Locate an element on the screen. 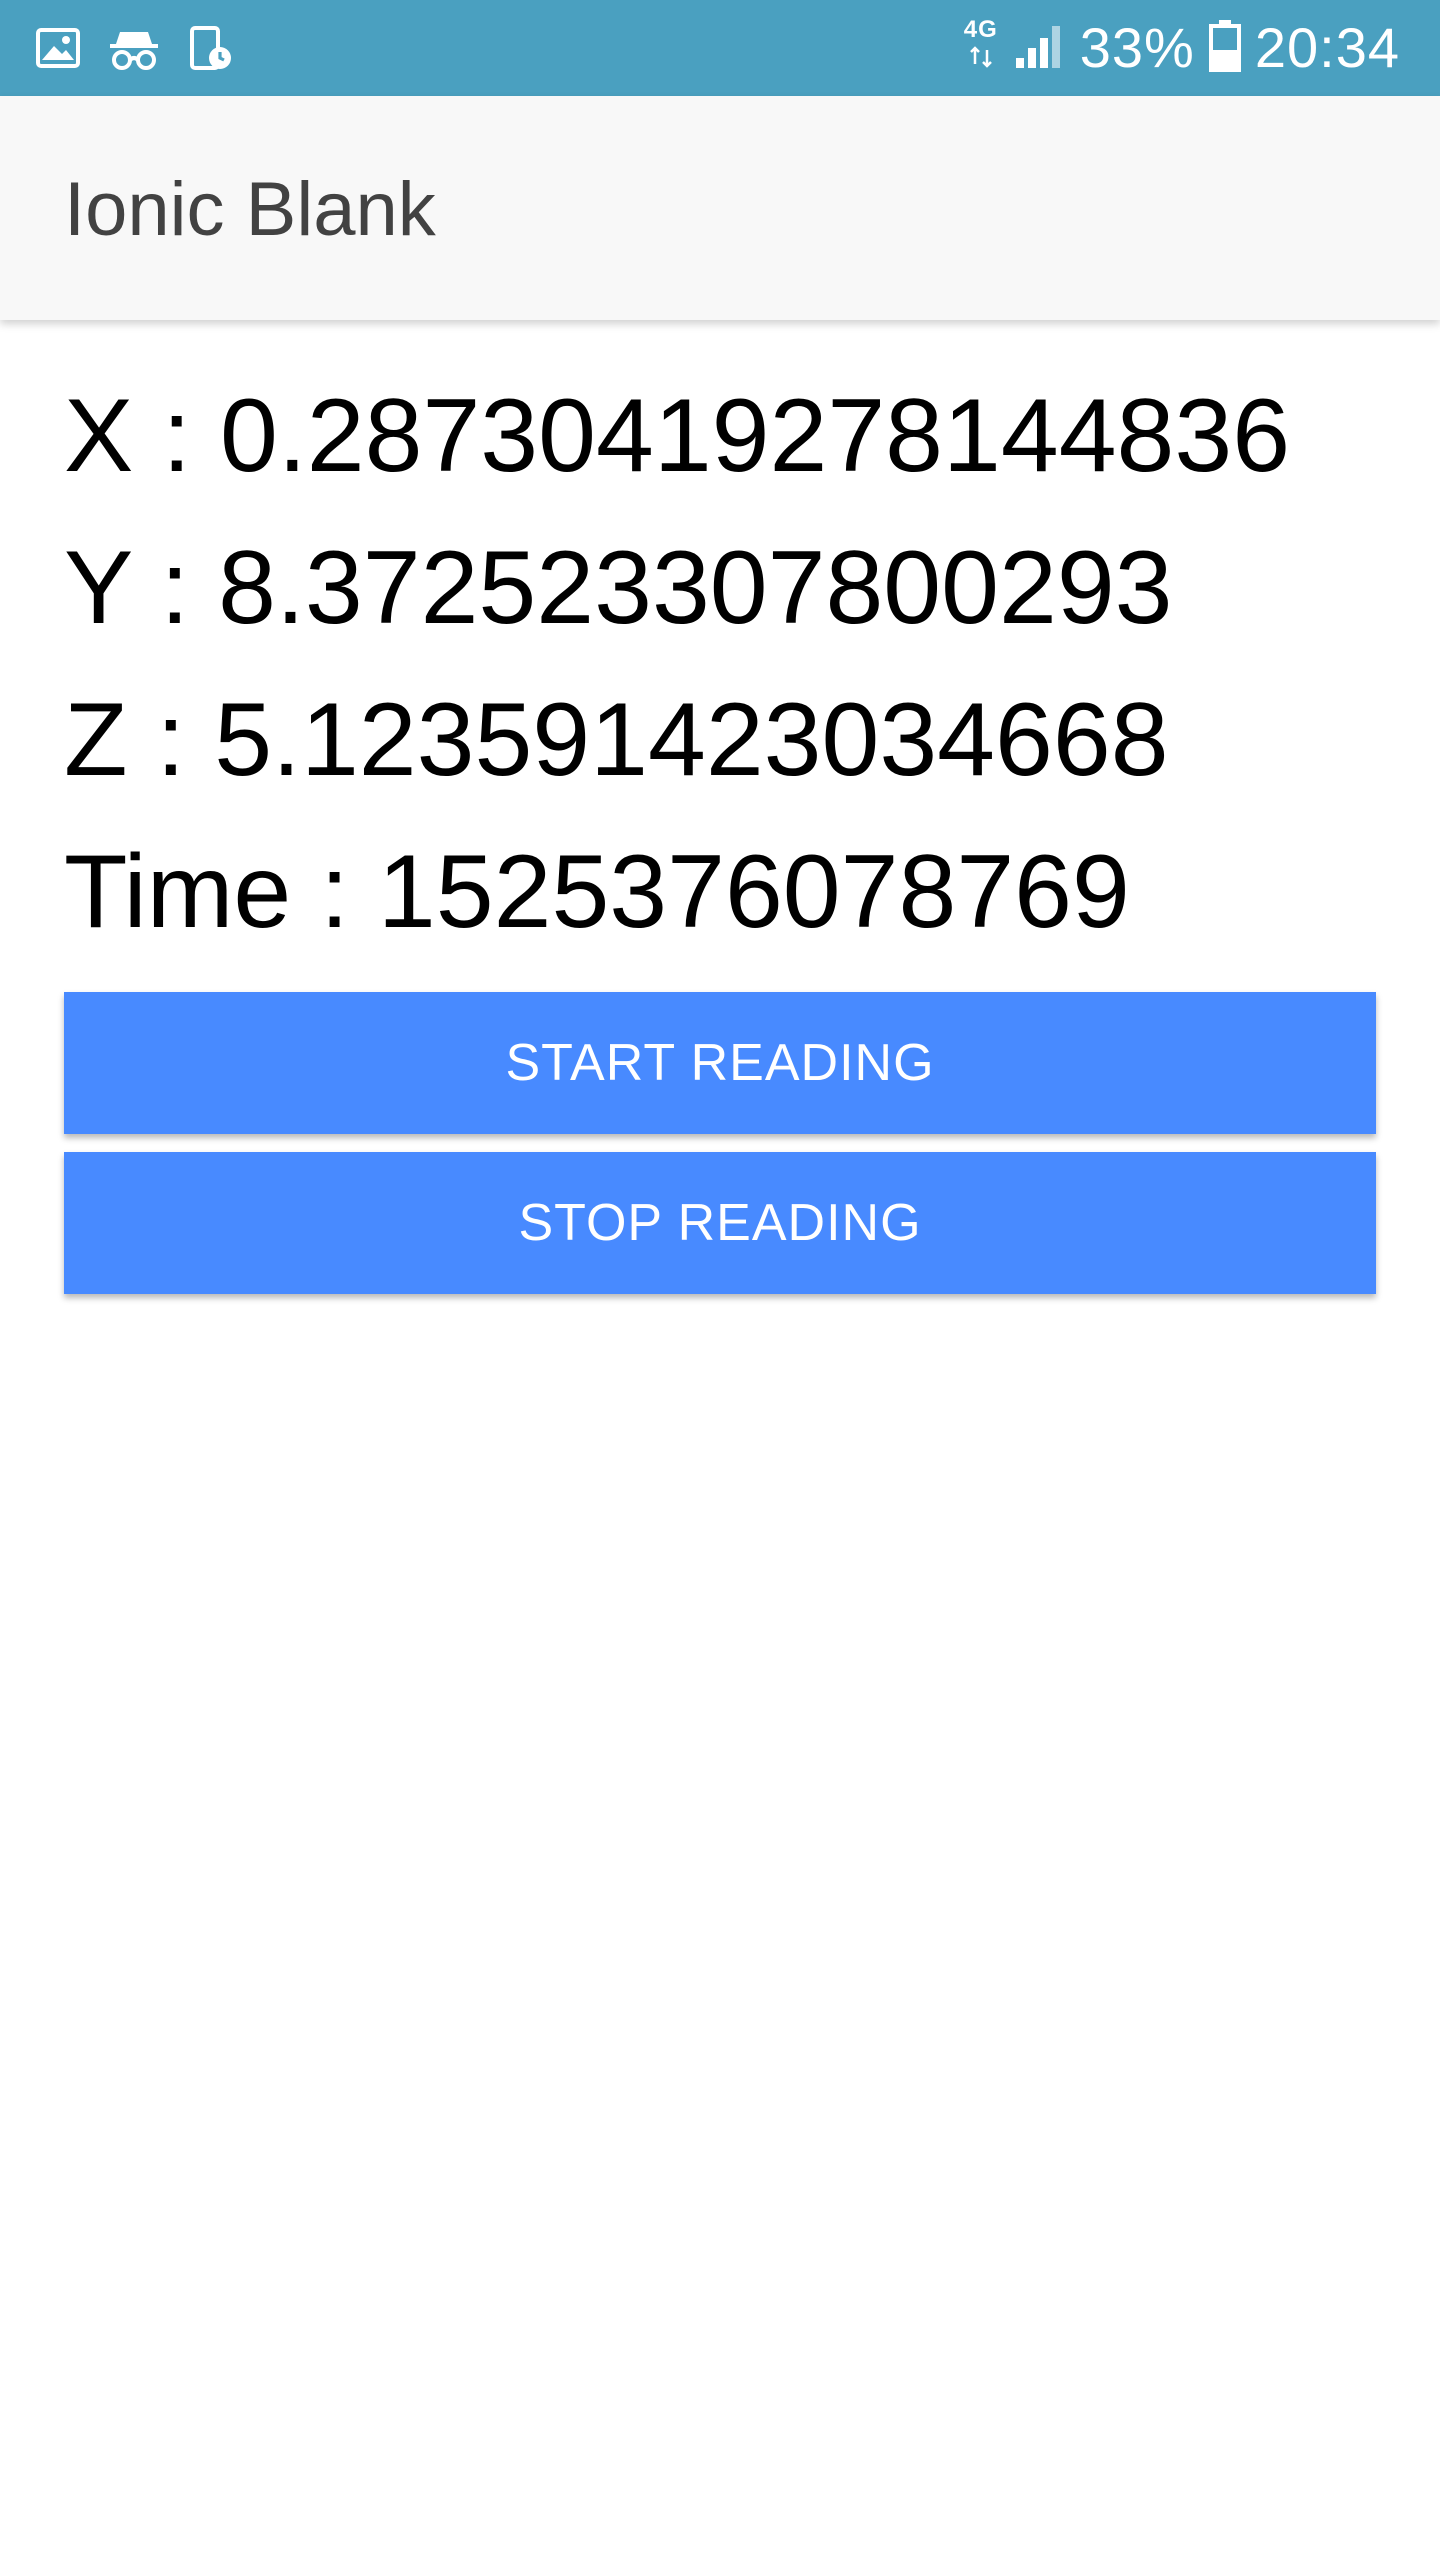  battery-icon is located at coordinates (1224, 48).